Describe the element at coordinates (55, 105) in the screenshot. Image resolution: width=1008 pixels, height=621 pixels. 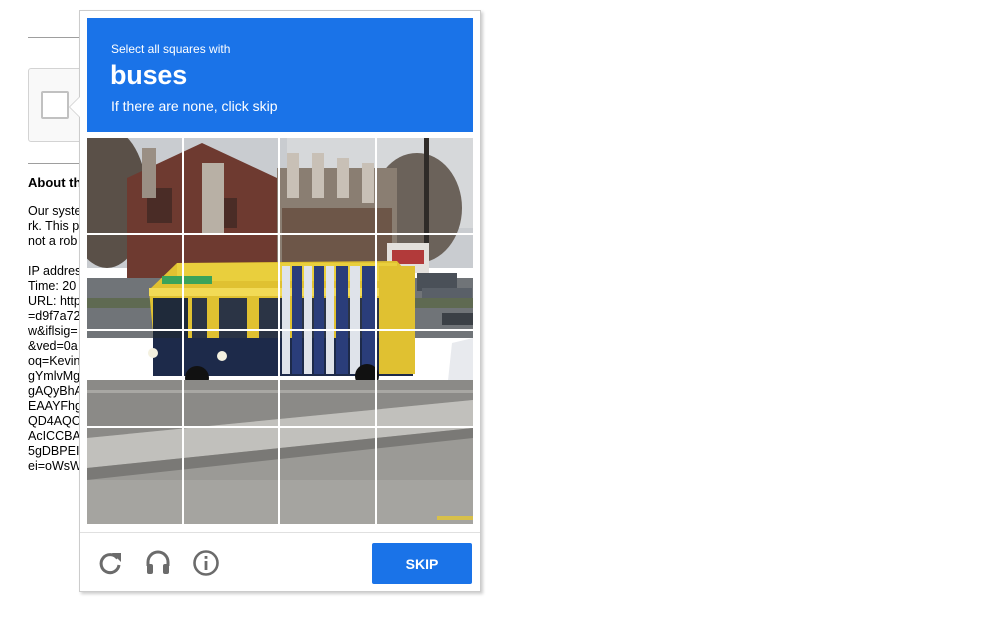
I see `not-a-robot-checkbox` at that location.